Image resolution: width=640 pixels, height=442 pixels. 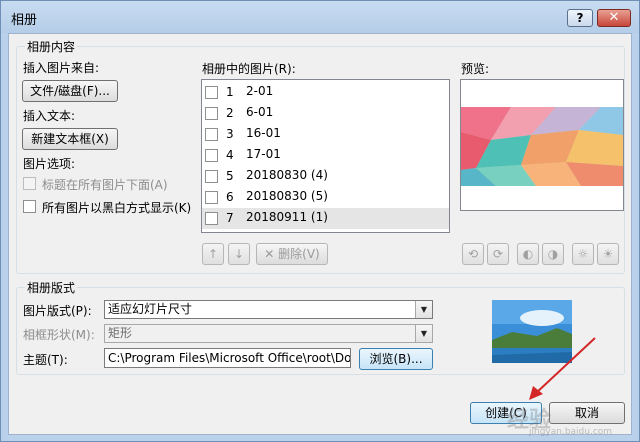 I want to click on picture-row: 2 6-01, so click(x=325, y=113).